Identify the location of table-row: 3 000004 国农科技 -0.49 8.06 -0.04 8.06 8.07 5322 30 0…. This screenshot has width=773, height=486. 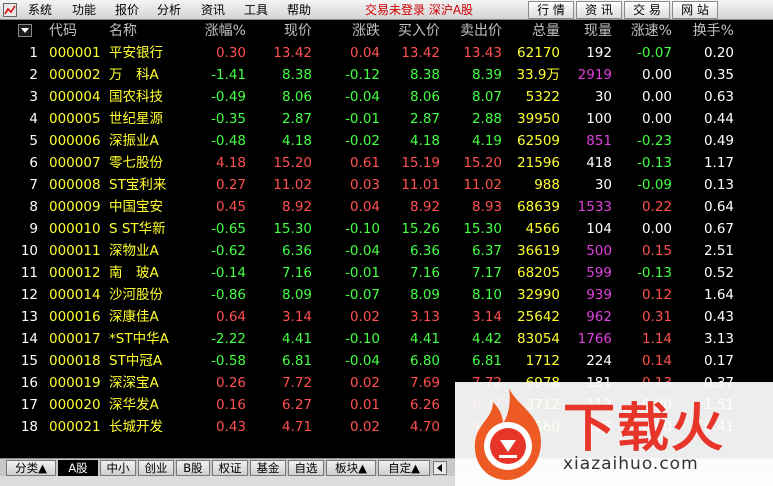
(386, 97).